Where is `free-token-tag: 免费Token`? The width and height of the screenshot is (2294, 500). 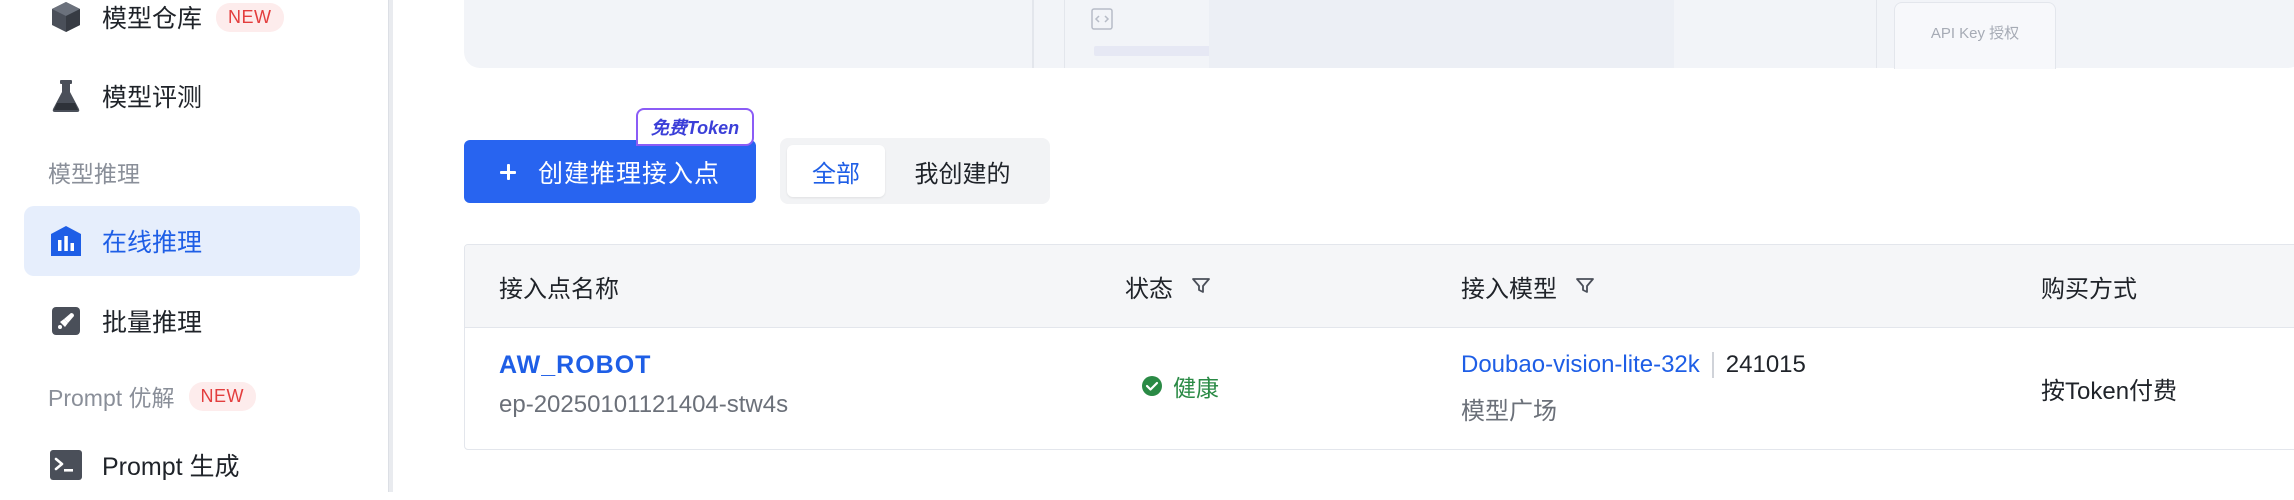 free-token-tag: 免费Token is located at coordinates (695, 127).